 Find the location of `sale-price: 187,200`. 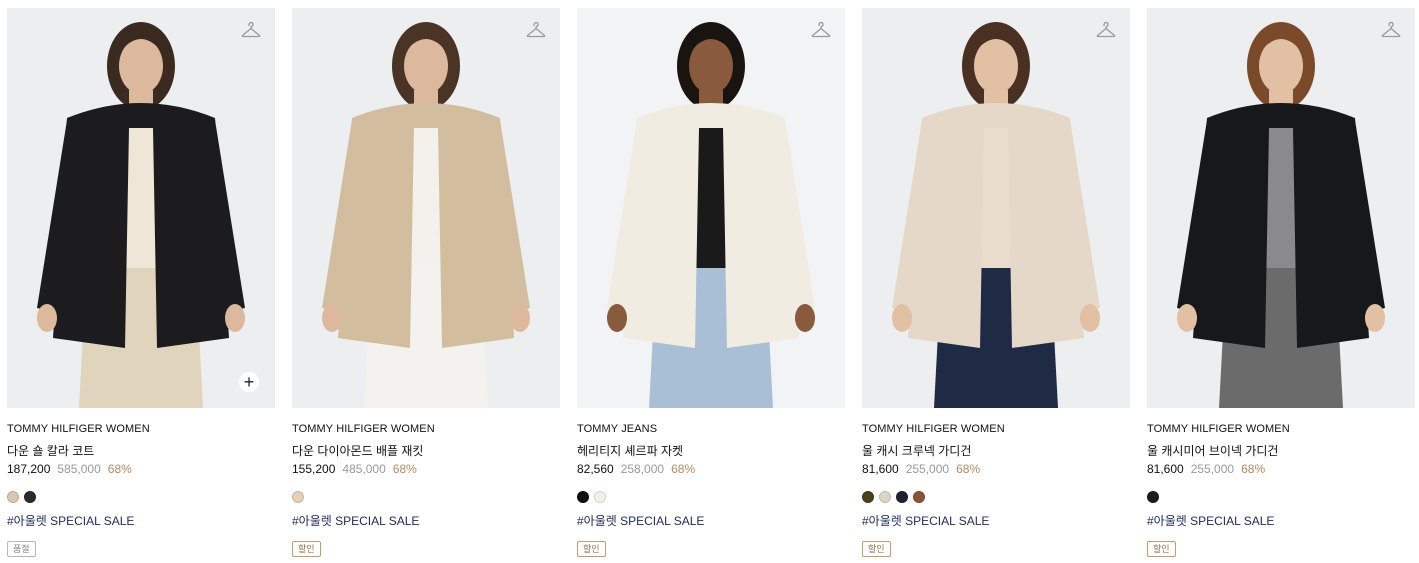

sale-price: 187,200 is located at coordinates (29, 469).